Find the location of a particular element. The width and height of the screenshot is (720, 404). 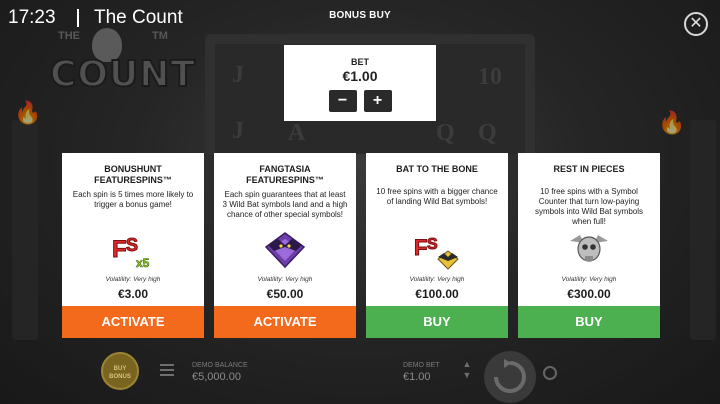

card-price: €300.00 is located at coordinates (589, 294).